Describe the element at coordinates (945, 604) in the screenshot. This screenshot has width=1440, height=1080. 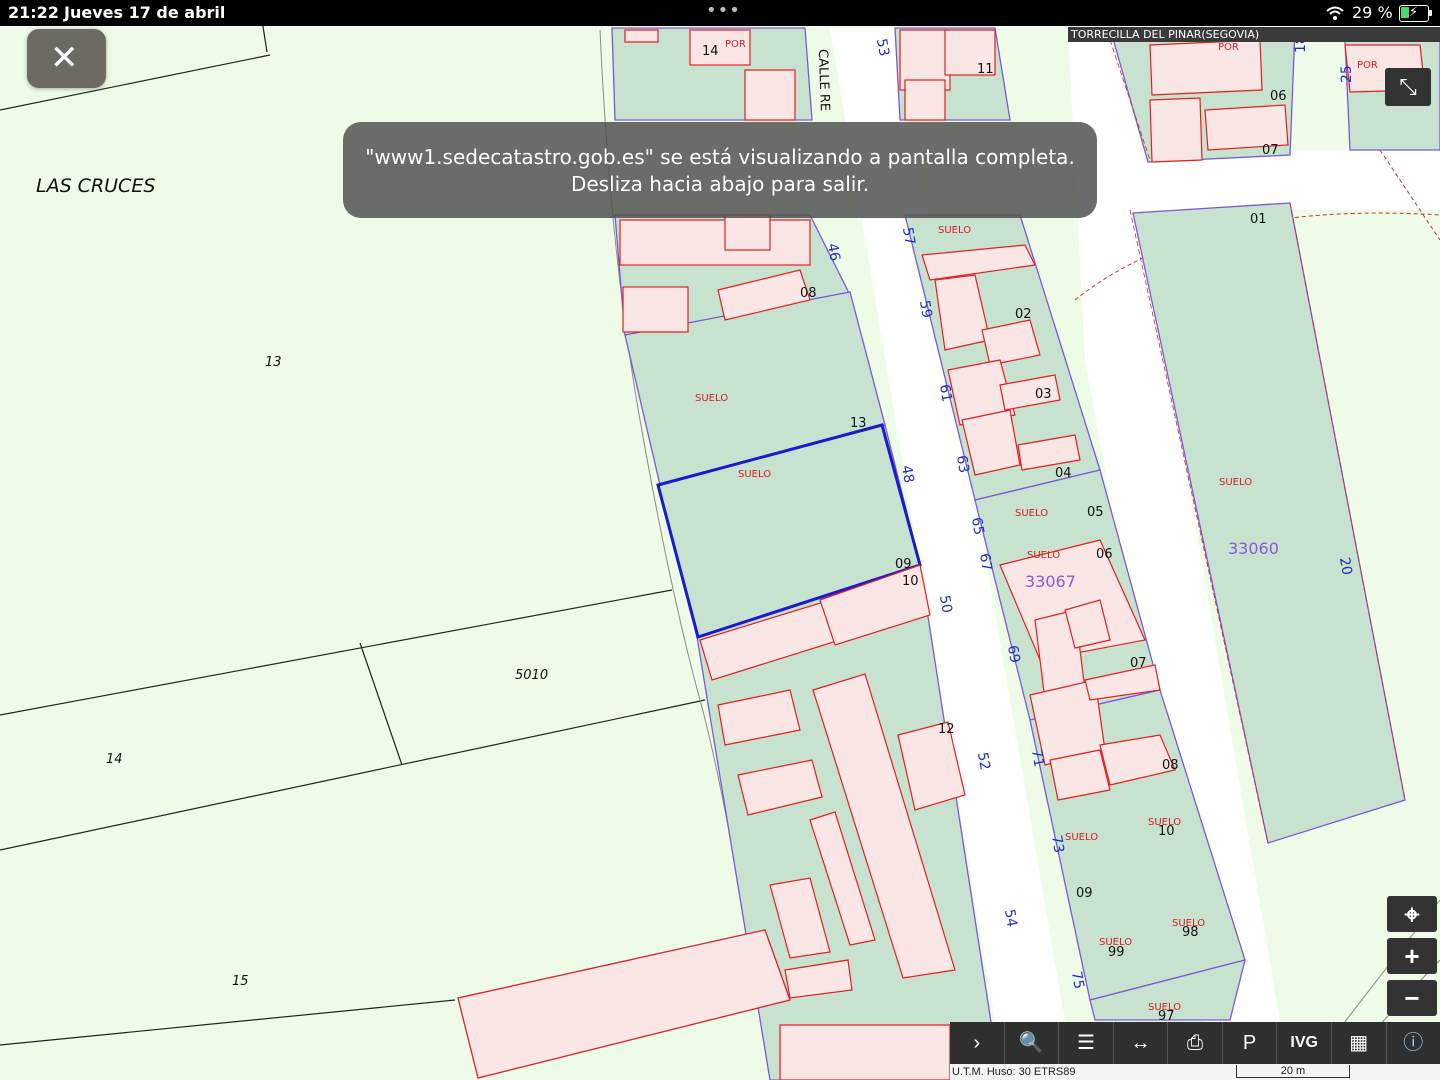
I see `house-number: 50` at that location.